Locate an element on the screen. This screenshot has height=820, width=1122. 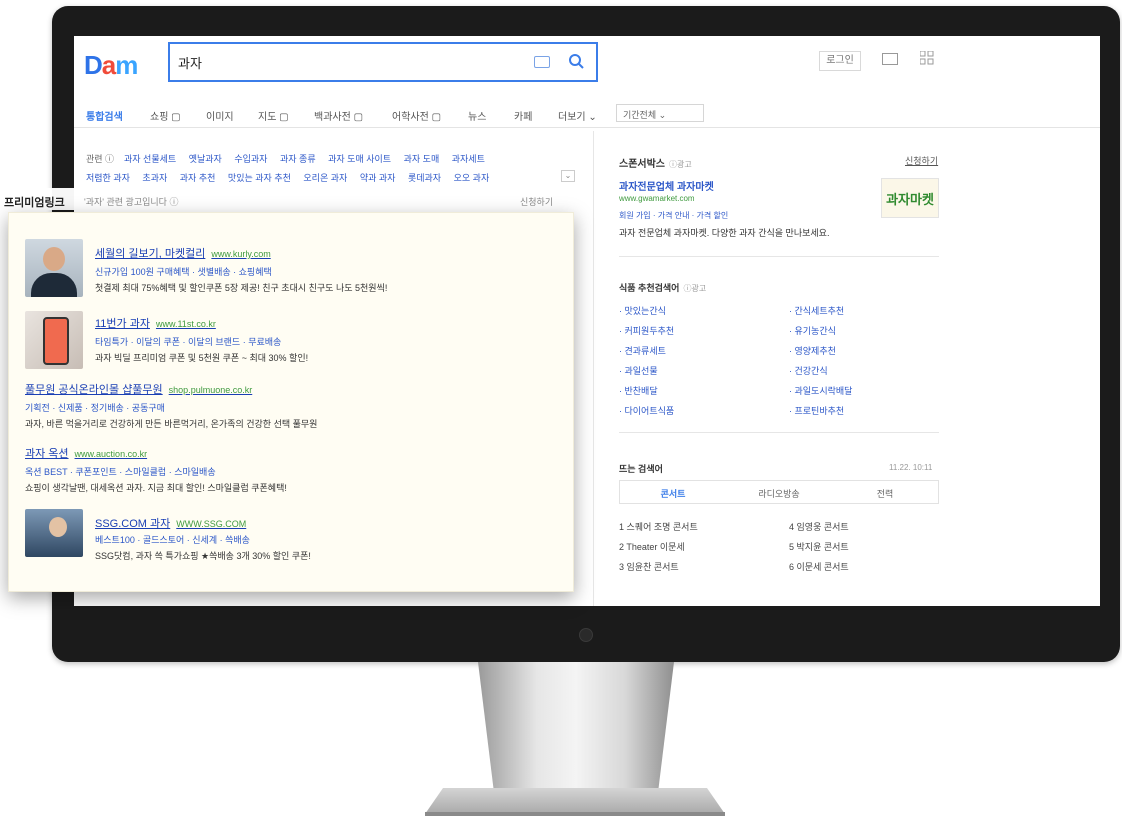
trending-item: 3 임윤찬 콘서트 is located at coordinates (649, 566).